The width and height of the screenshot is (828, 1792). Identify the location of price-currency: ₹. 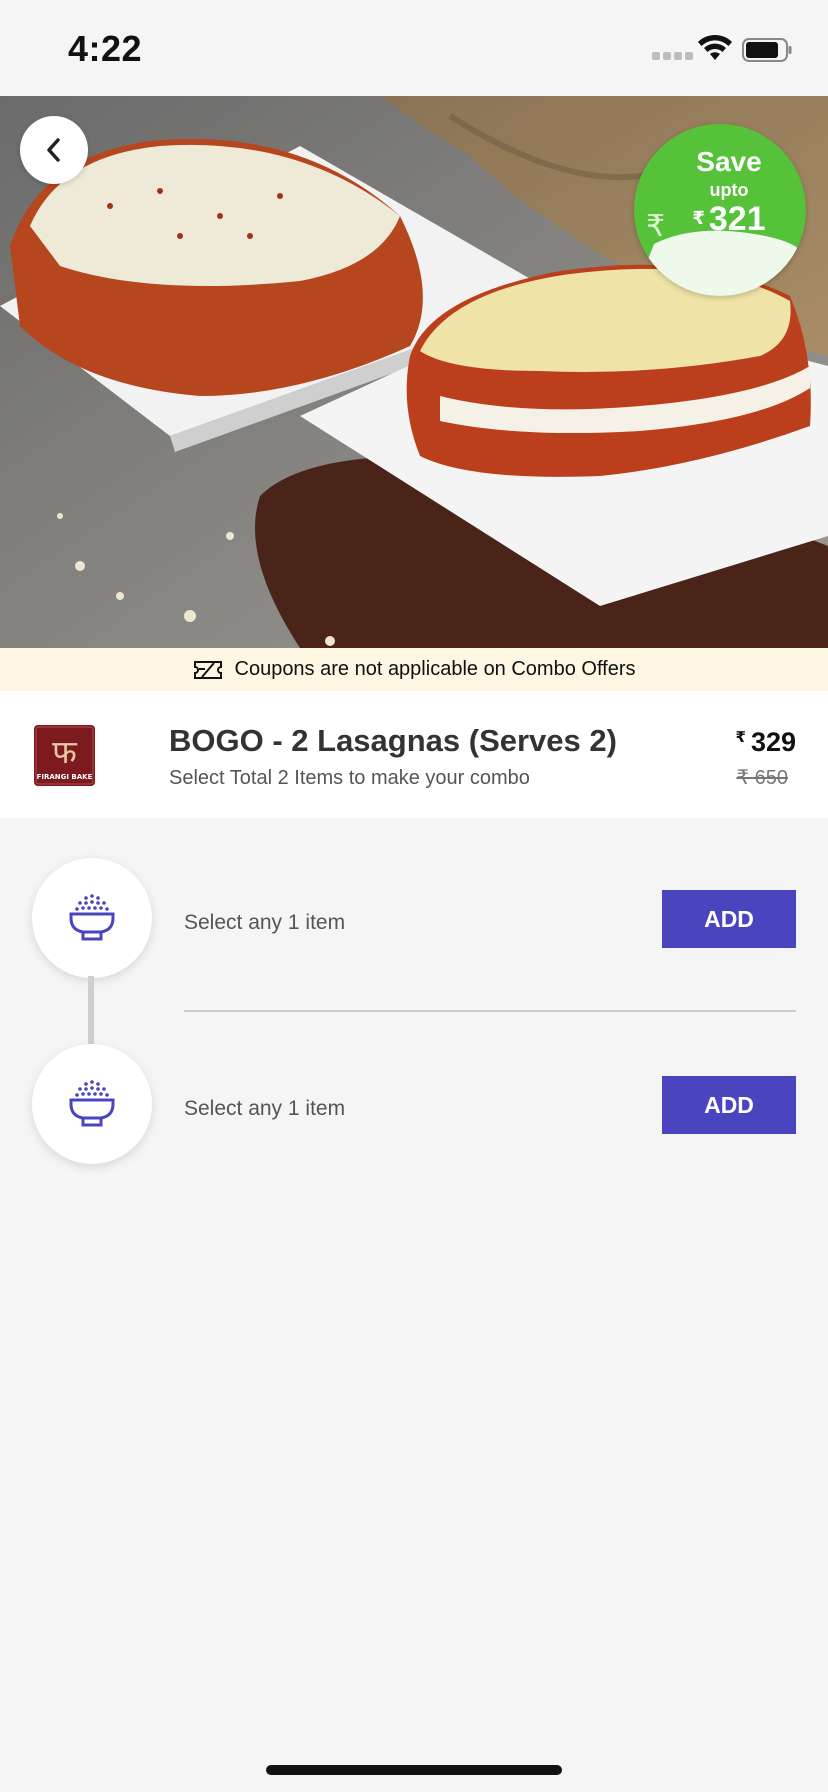
(740, 737).